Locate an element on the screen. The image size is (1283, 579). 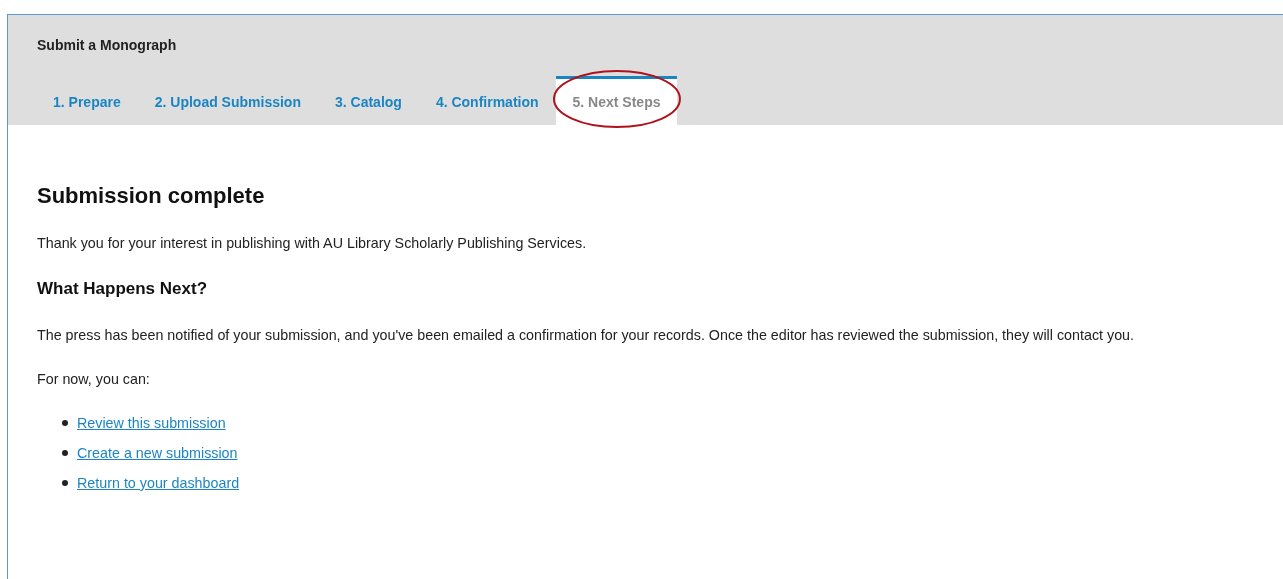
action-link: Create a new submission is located at coordinates (157, 453).